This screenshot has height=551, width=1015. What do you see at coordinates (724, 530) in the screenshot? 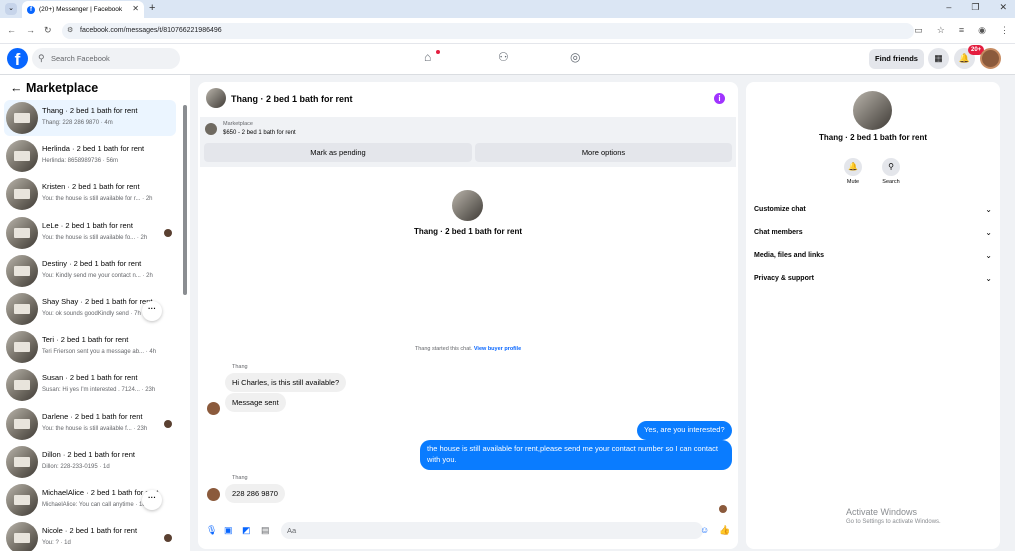
I see `thumbs-up-icon: 👍` at bounding box center [724, 530].